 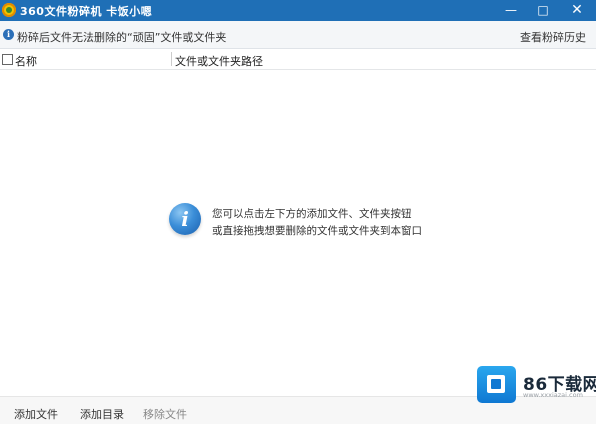 I want to click on info-icon: i, so click(x=8, y=34).